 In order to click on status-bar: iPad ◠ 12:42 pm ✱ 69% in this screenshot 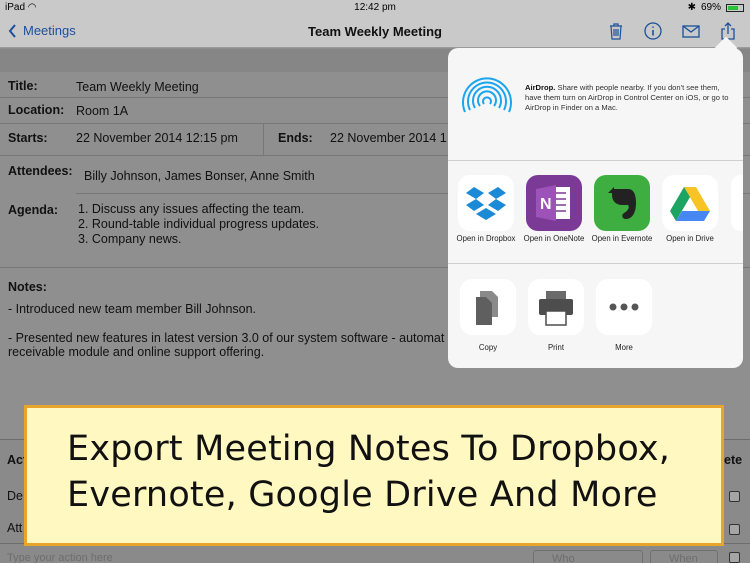, I will do `click(375, 8)`.